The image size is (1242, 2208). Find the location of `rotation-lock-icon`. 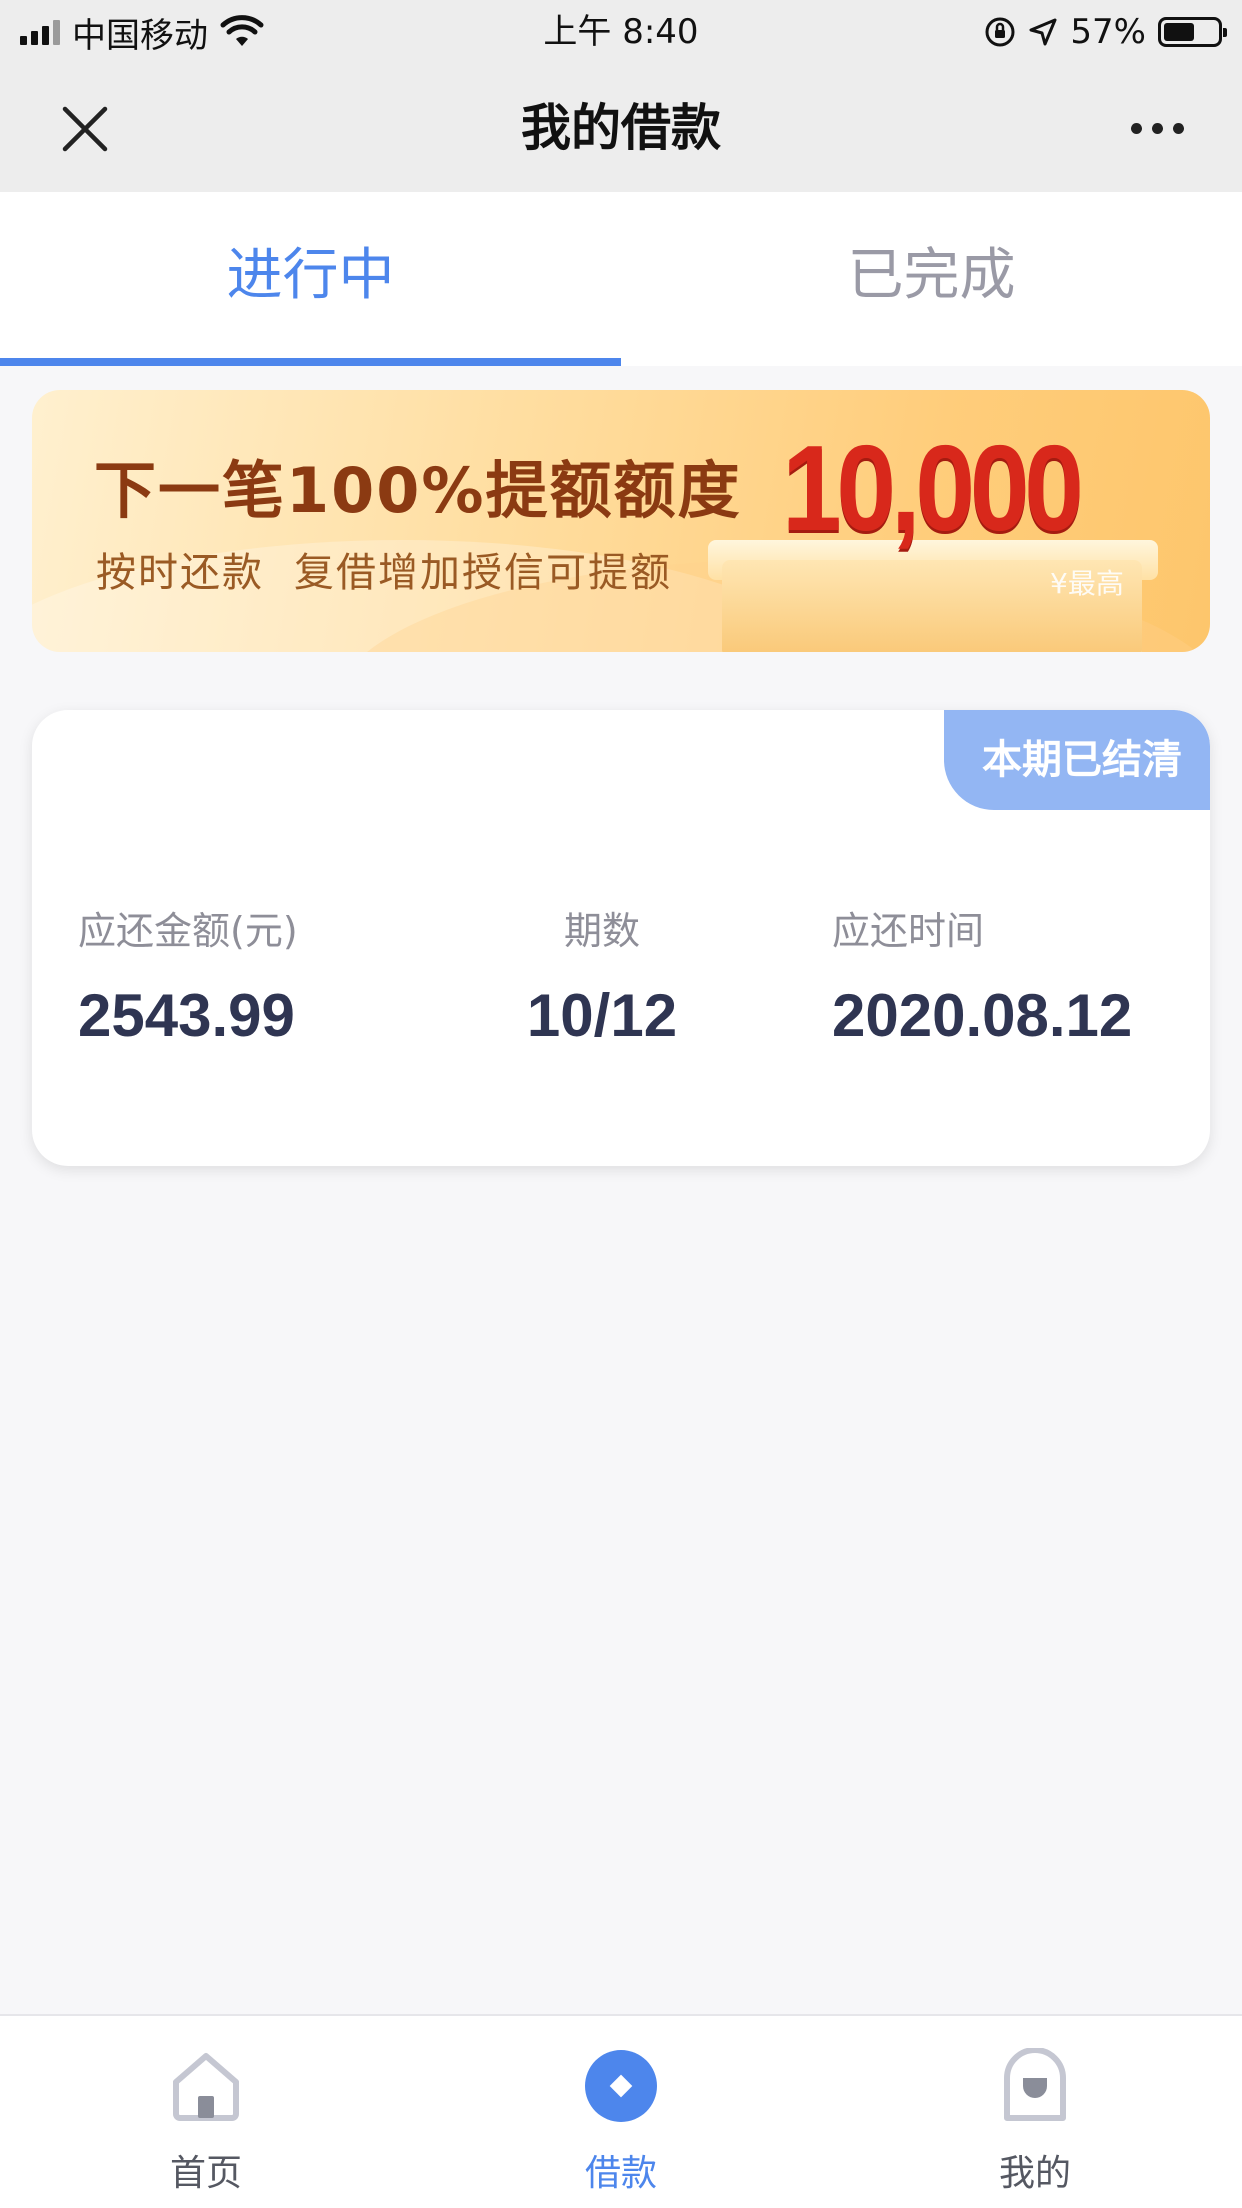

rotation-lock-icon is located at coordinates (1000, 32).